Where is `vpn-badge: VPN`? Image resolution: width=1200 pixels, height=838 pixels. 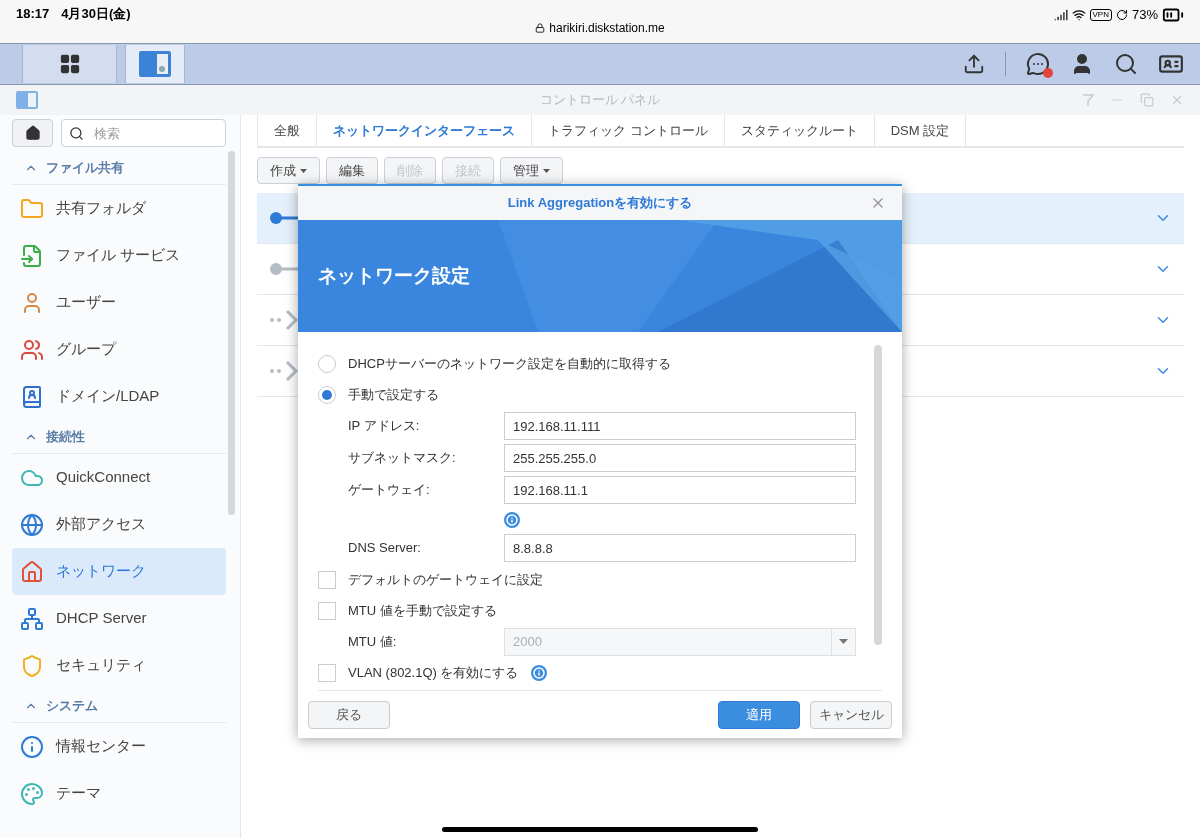
vpn-badge: VPN is located at coordinates (1100, 15).